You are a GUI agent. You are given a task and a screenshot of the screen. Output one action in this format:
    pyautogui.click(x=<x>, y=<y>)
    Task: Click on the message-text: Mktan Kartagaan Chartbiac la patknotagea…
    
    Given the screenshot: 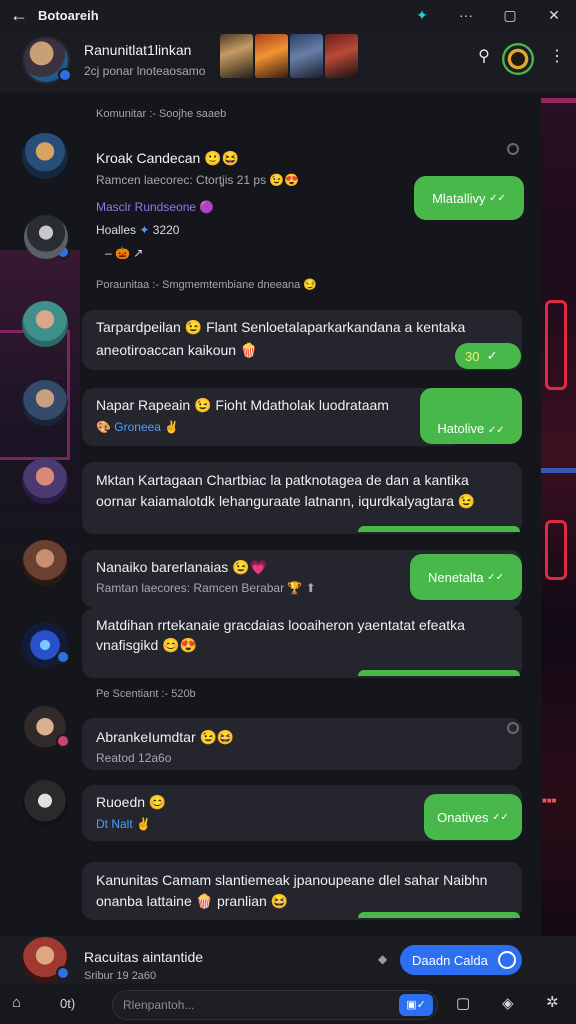 What is the action you would take?
    pyautogui.click(x=282, y=480)
    